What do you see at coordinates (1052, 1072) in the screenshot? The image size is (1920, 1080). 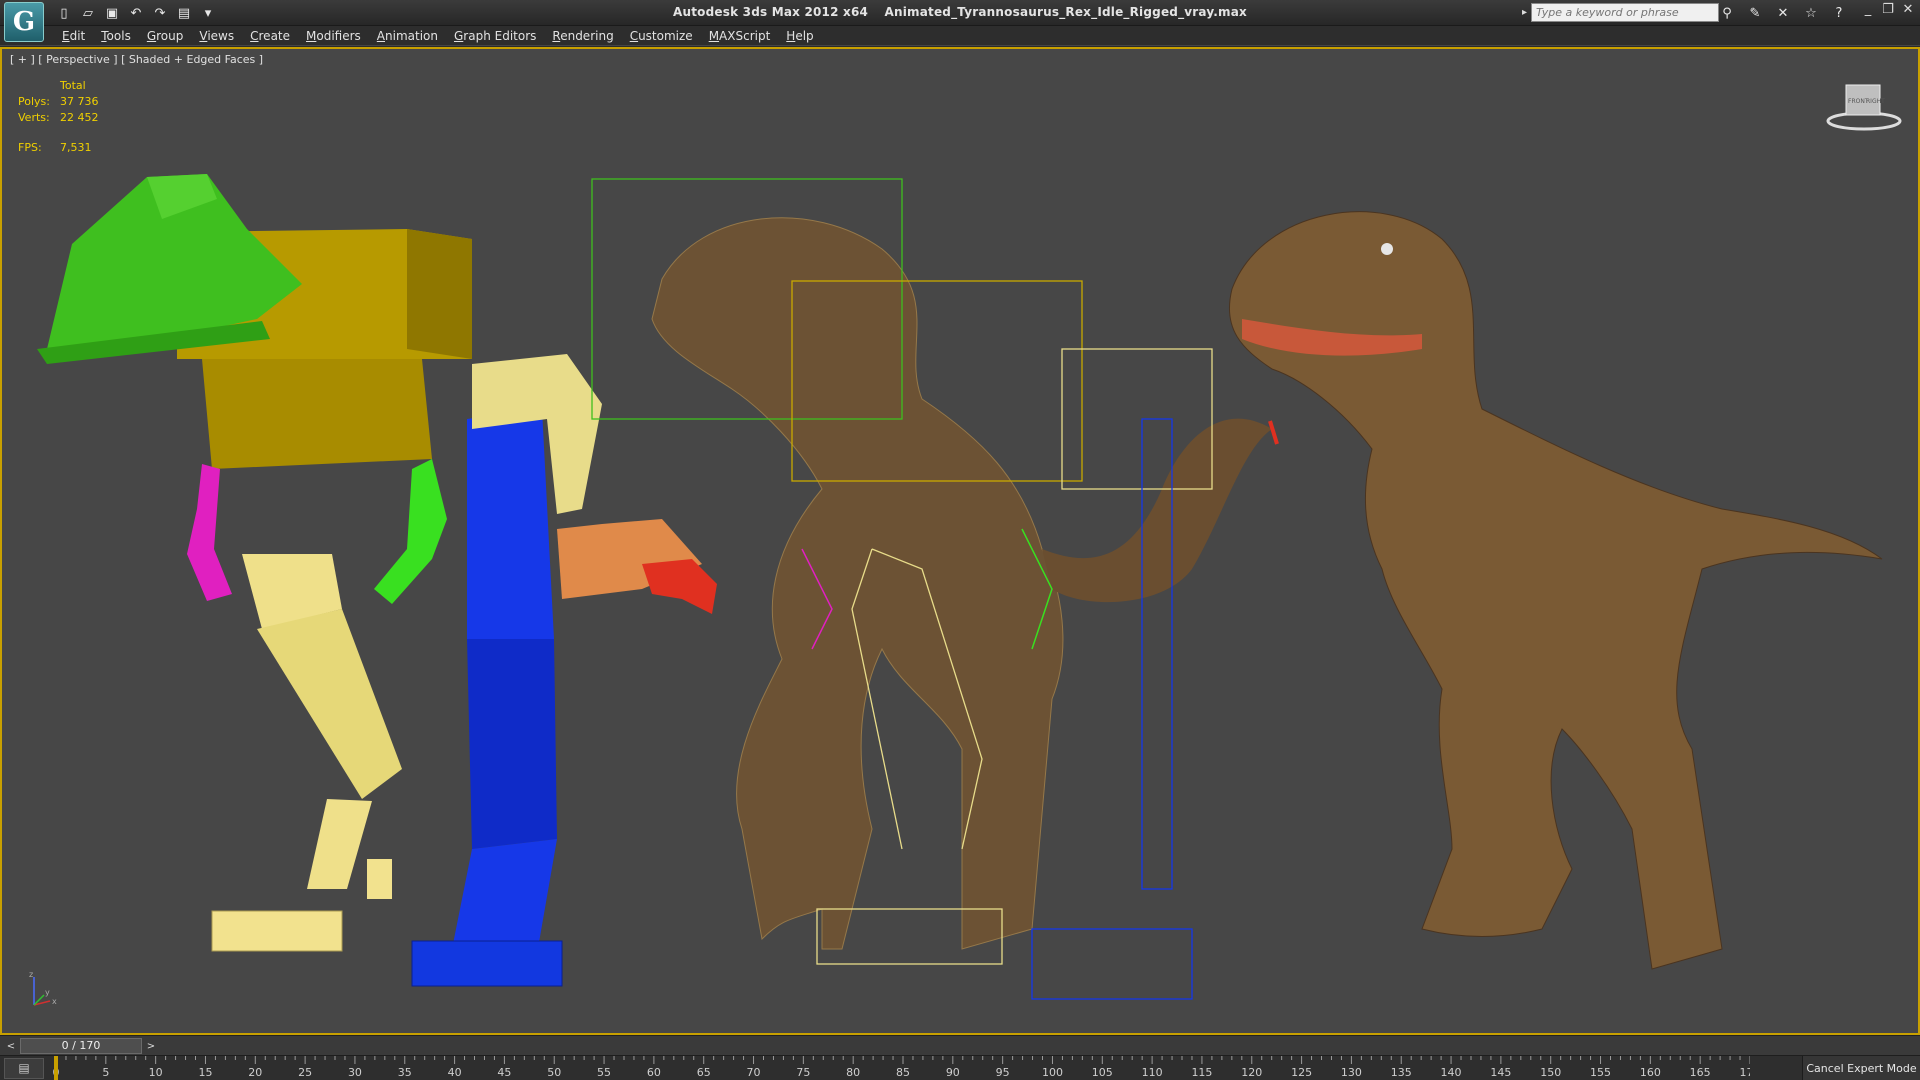 I see `ruler-label: 100` at bounding box center [1052, 1072].